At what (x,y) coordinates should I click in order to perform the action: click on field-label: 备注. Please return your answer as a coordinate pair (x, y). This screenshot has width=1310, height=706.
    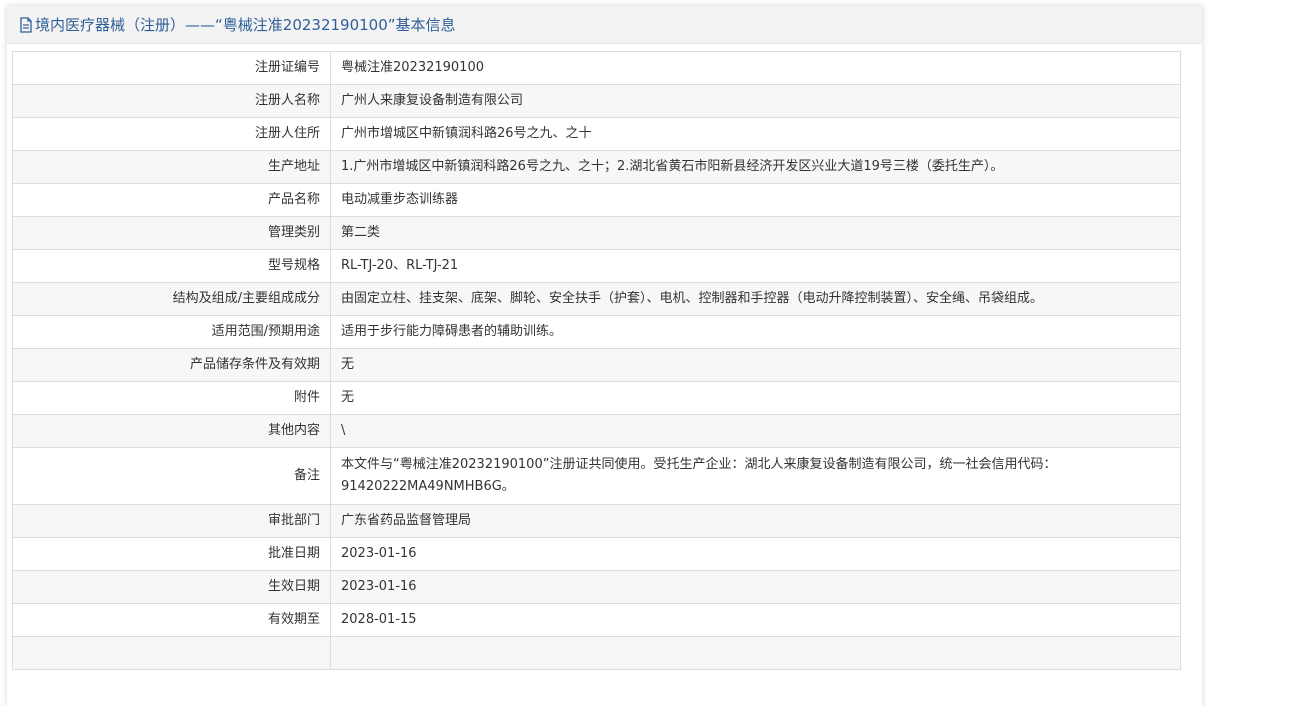
    Looking at the image, I should click on (171, 476).